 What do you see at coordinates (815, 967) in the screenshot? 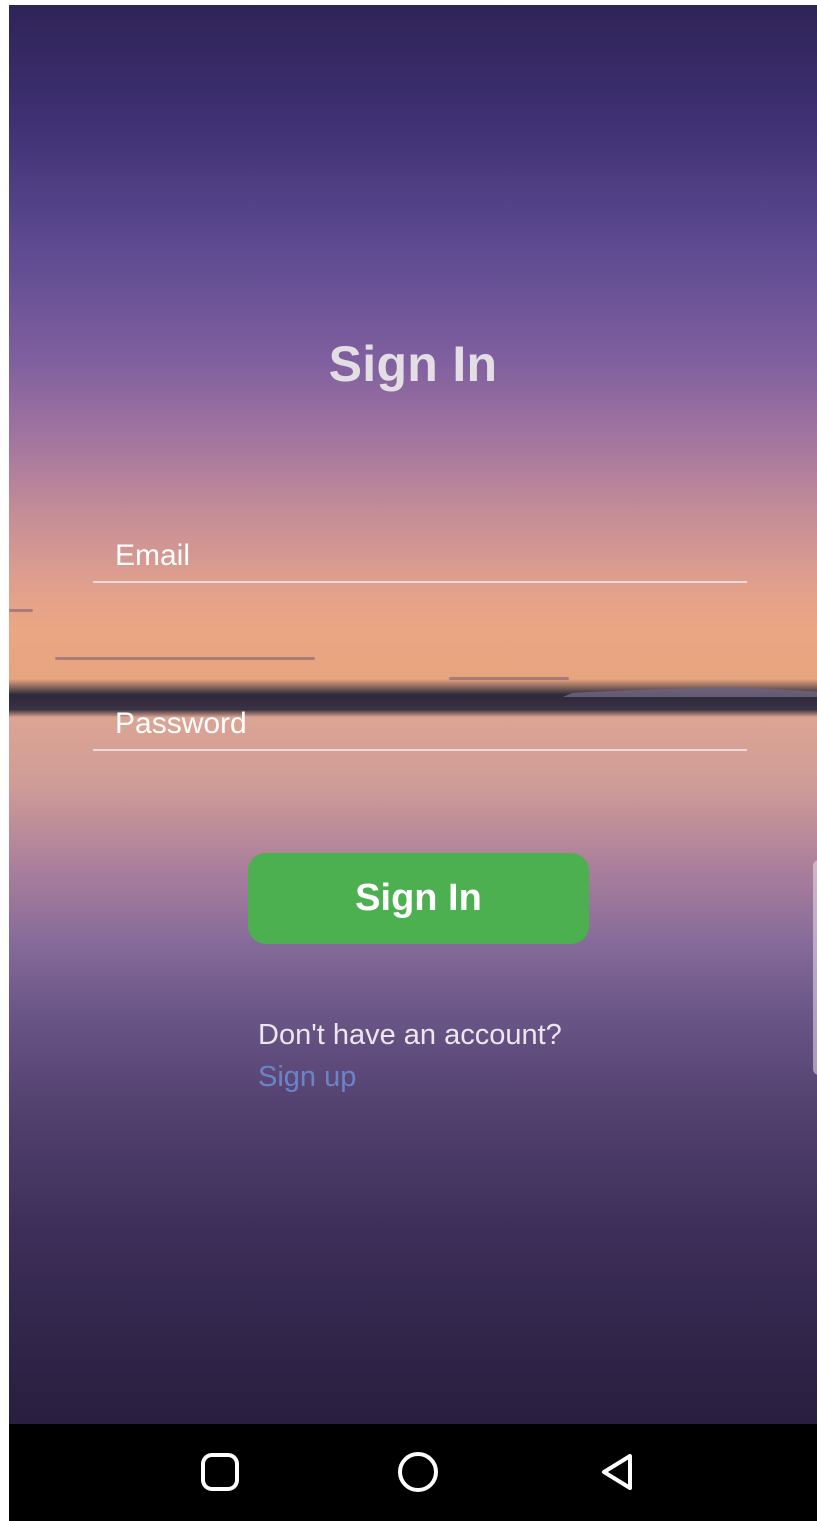
I see `edge-panel-handle` at bounding box center [815, 967].